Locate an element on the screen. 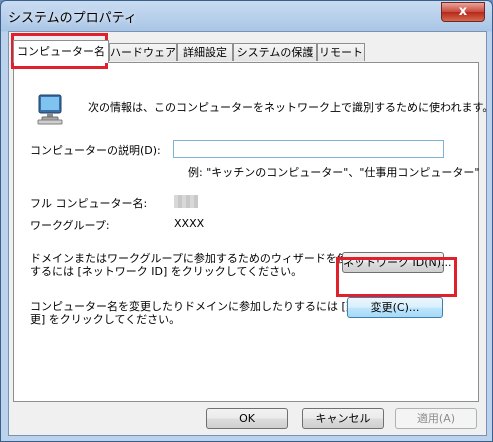 The width and height of the screenshot is (493, 442). close-icon: x is located at coordinates (463, 11).